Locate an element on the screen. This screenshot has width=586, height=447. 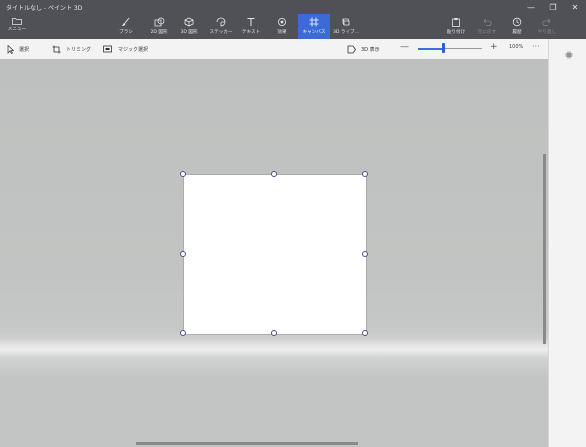
canvas-tab: キャンバス is located at coordinates (314, 26).